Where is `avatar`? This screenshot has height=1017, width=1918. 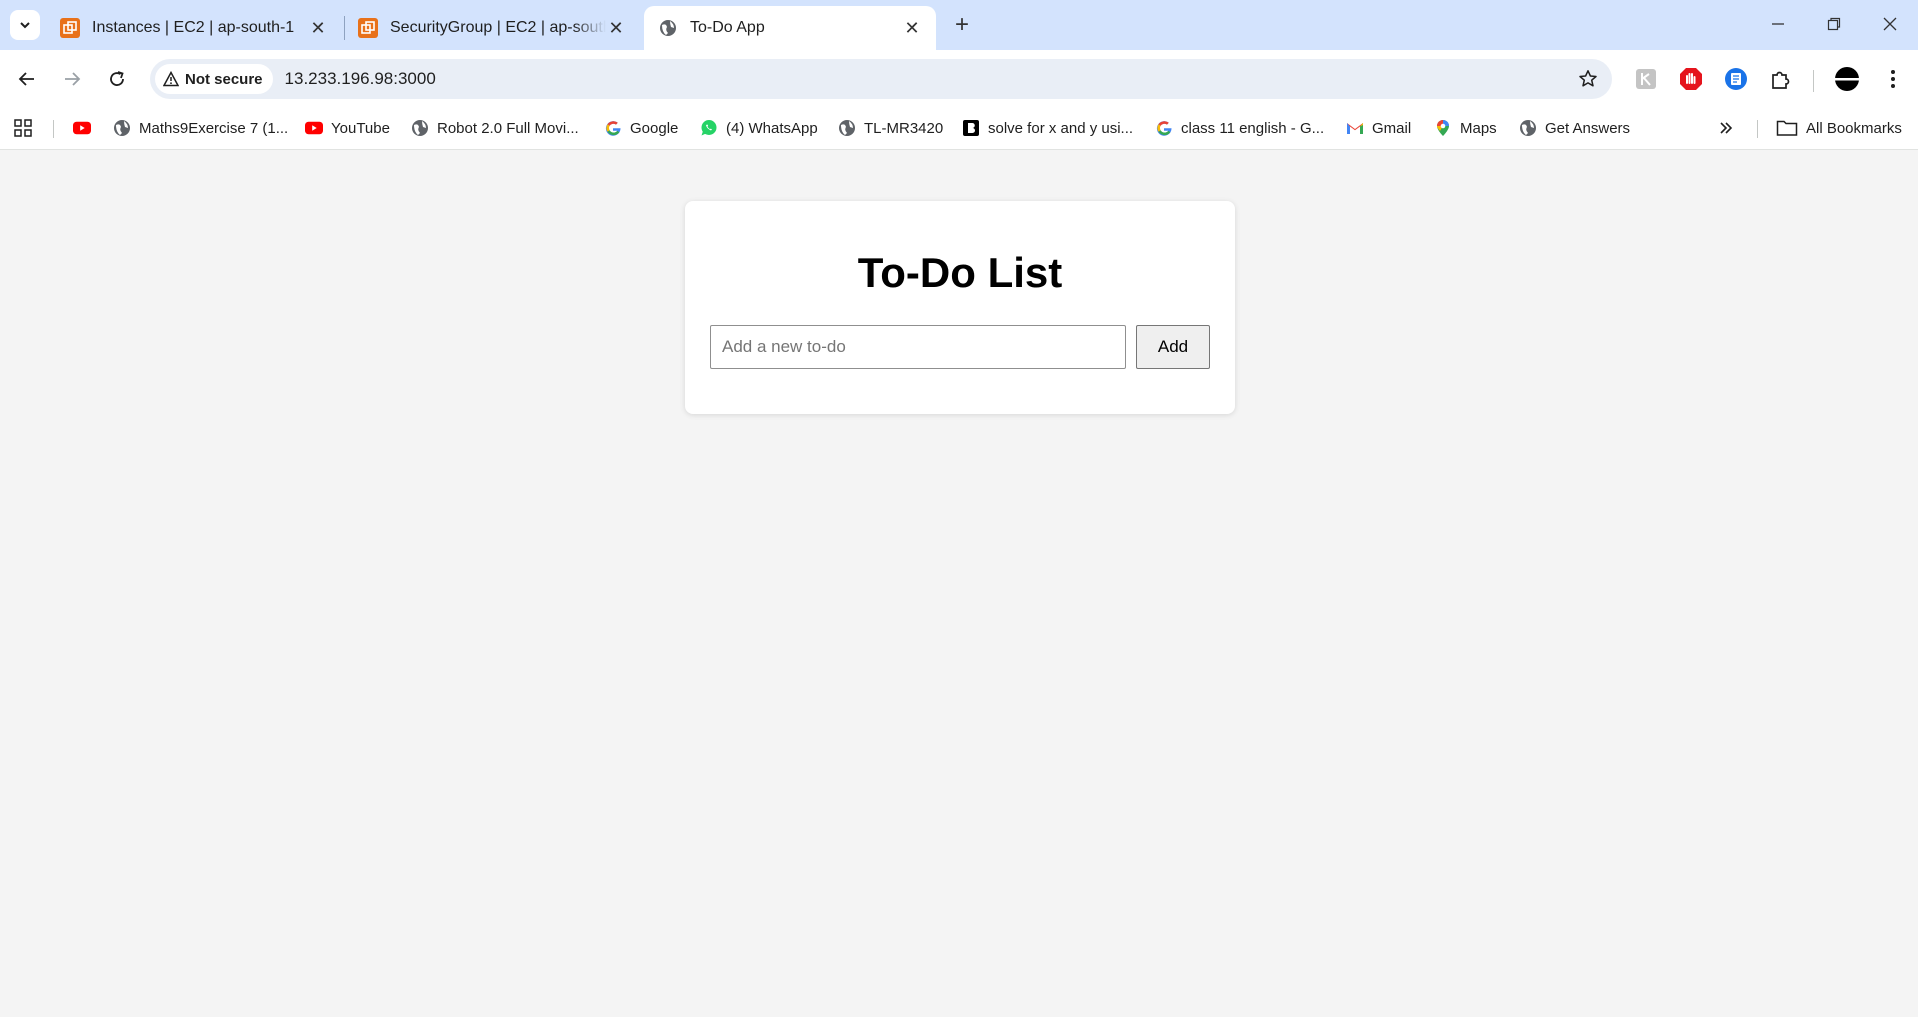 avatar is located at coordinates (1847, 79).